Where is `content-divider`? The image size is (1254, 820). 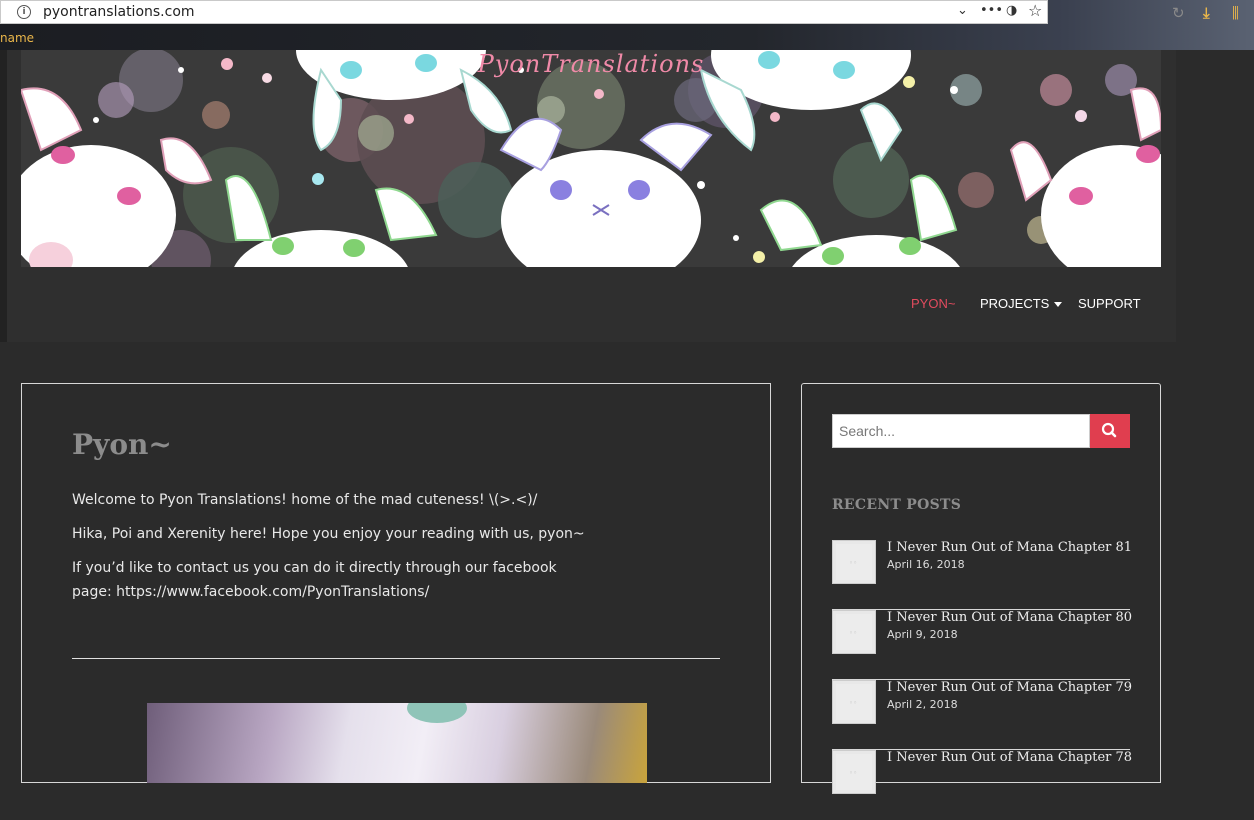 content-divider is located at coordinates (396, 658).